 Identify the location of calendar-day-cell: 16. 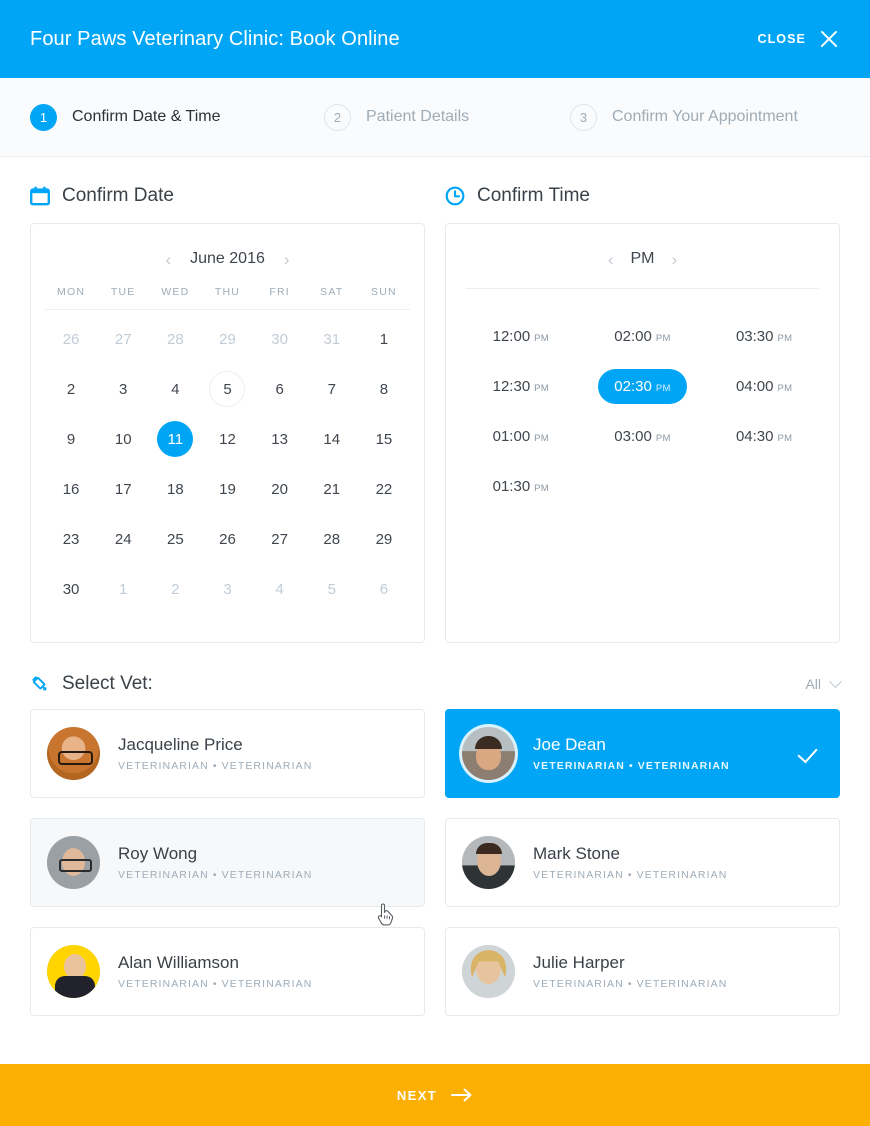
(71, 489).